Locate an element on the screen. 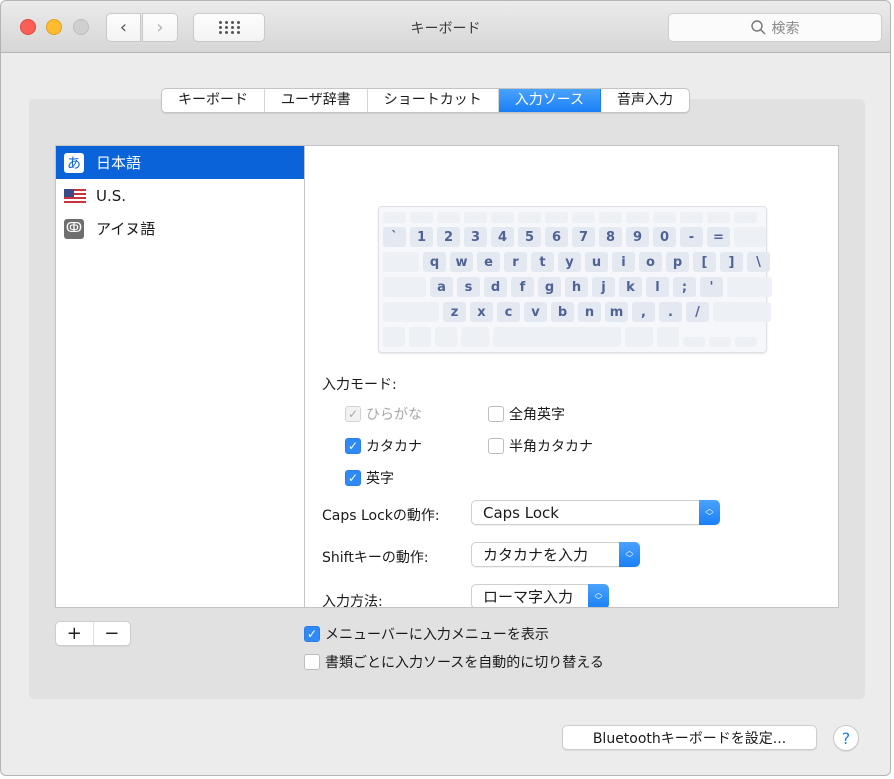 The height and width of the screenshot is (779, 894). tab-user-dictionary: ユーザ辞書 is located at coordinates (316, 100).